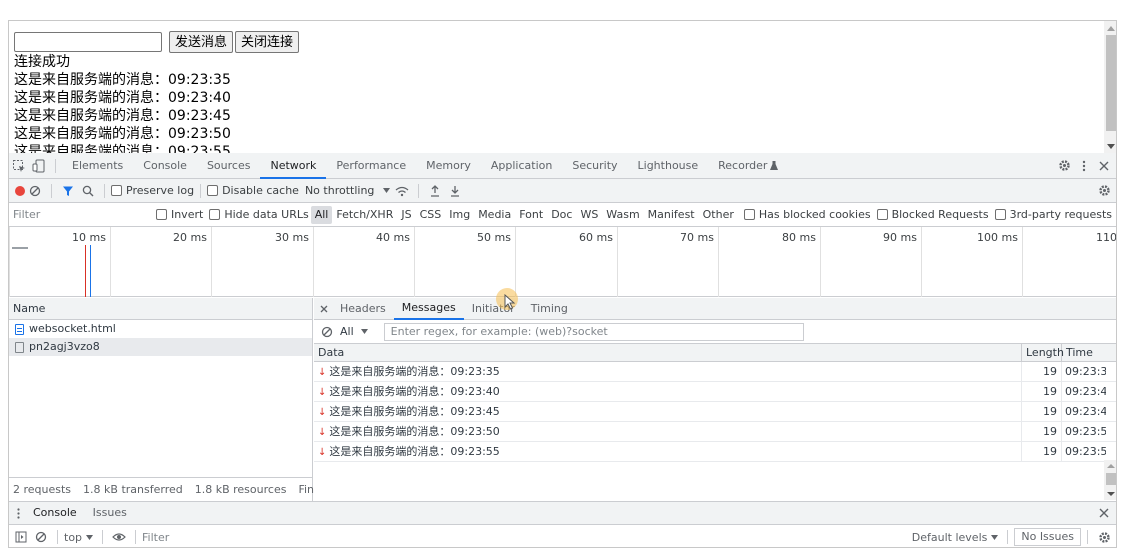 The image size is (1145, 558). Describe the element at coordinates (561, 214) in the screenshot. I see `filter-type-doc: Doc` at that location.